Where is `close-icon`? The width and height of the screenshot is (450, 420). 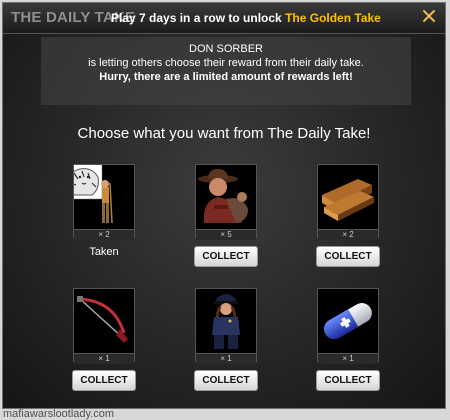 close-icon is located at coordinates (429, 16).